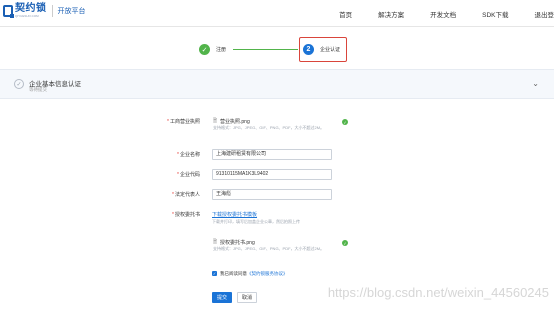 The width and height of the screenshot is (554, 309). I want to click on step-company-verify-label: 企业认证, so click(330, 50).